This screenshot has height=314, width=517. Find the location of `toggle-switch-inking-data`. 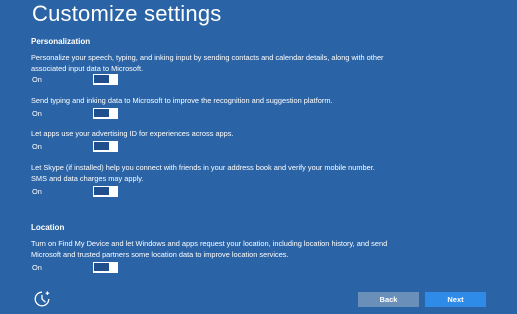

toggle-switch-inking-data is located at coordinates (105, 113).